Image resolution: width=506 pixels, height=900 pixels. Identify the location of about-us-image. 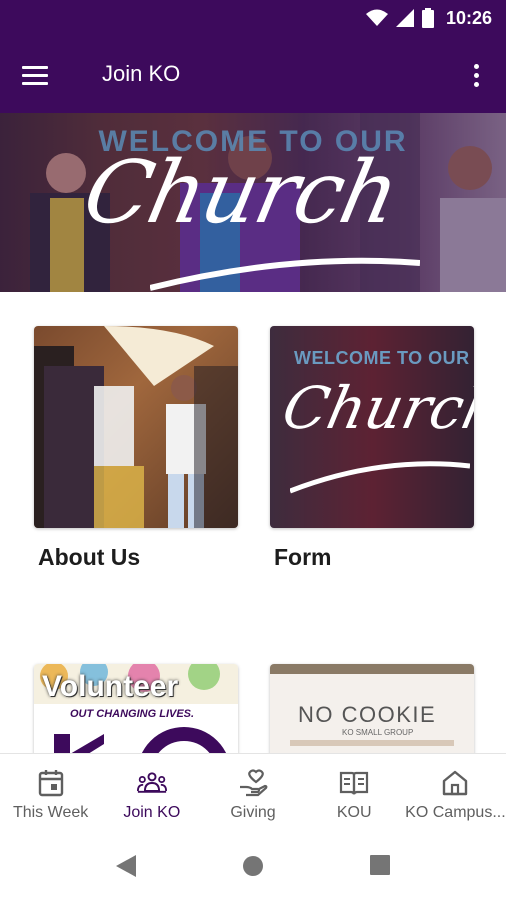
(136, 427).